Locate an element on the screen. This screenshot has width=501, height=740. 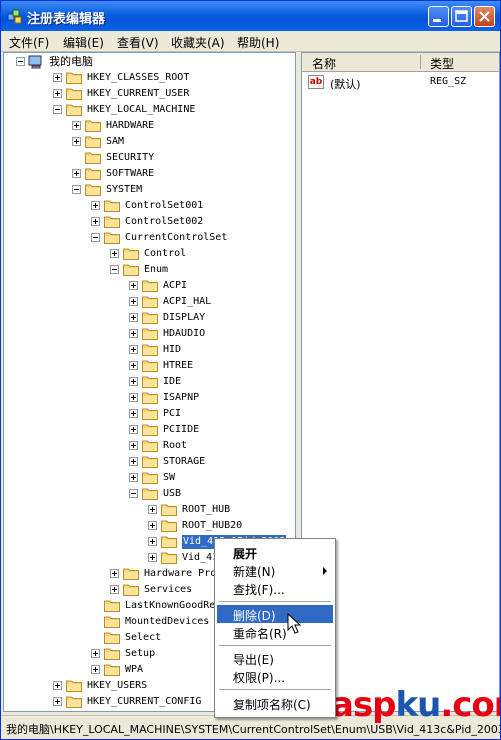
ctx-expand: 展开 is located at coordinates (275, 552).